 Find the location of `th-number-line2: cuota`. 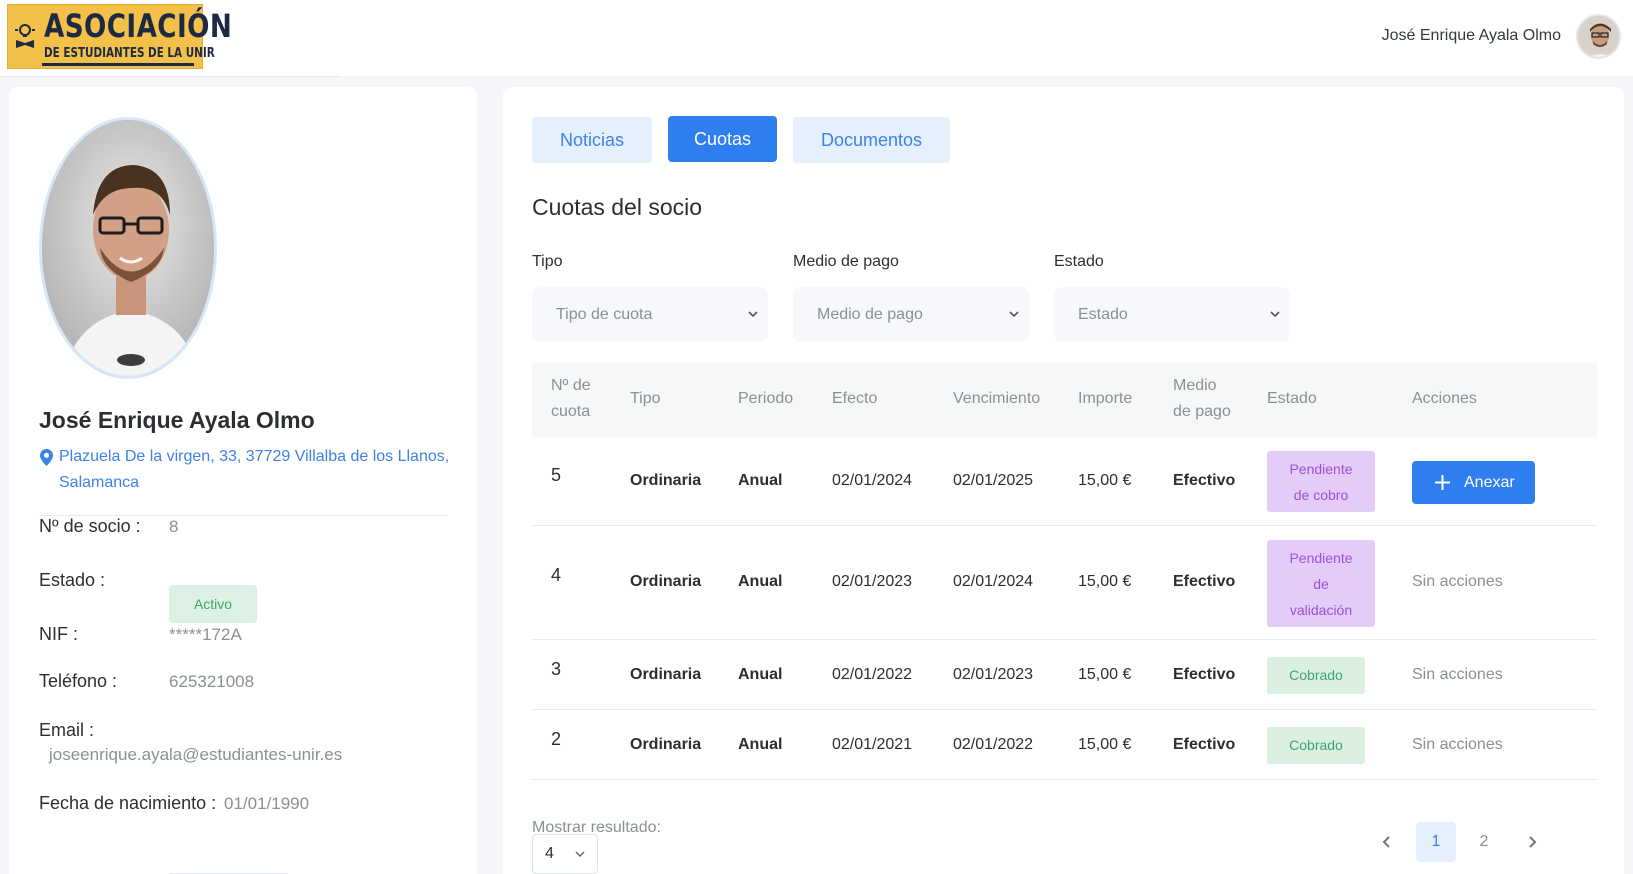

th-number-line2: cuota is located at coordinates (571, 411).